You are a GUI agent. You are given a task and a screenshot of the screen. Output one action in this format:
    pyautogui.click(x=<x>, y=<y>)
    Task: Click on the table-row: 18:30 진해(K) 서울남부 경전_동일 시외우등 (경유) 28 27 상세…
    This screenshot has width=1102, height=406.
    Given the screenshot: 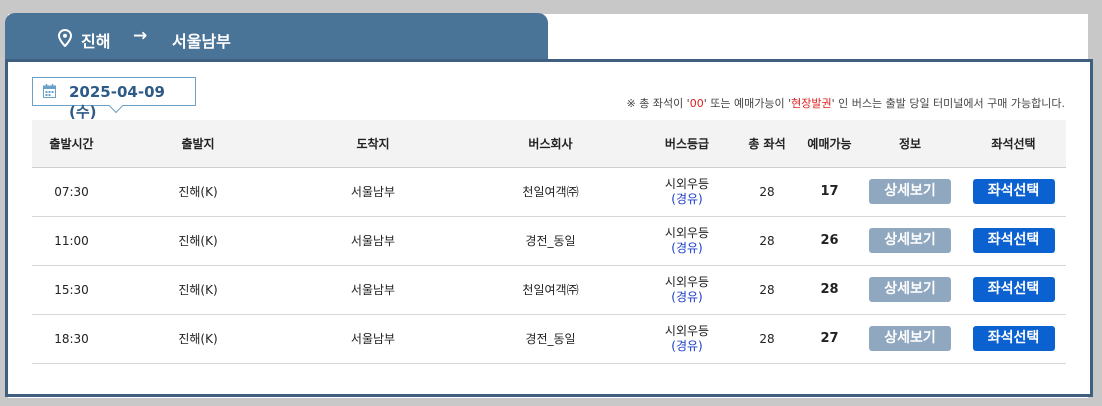 What is the action you would take?
    pyautogui.click(x=549, y=339)
    